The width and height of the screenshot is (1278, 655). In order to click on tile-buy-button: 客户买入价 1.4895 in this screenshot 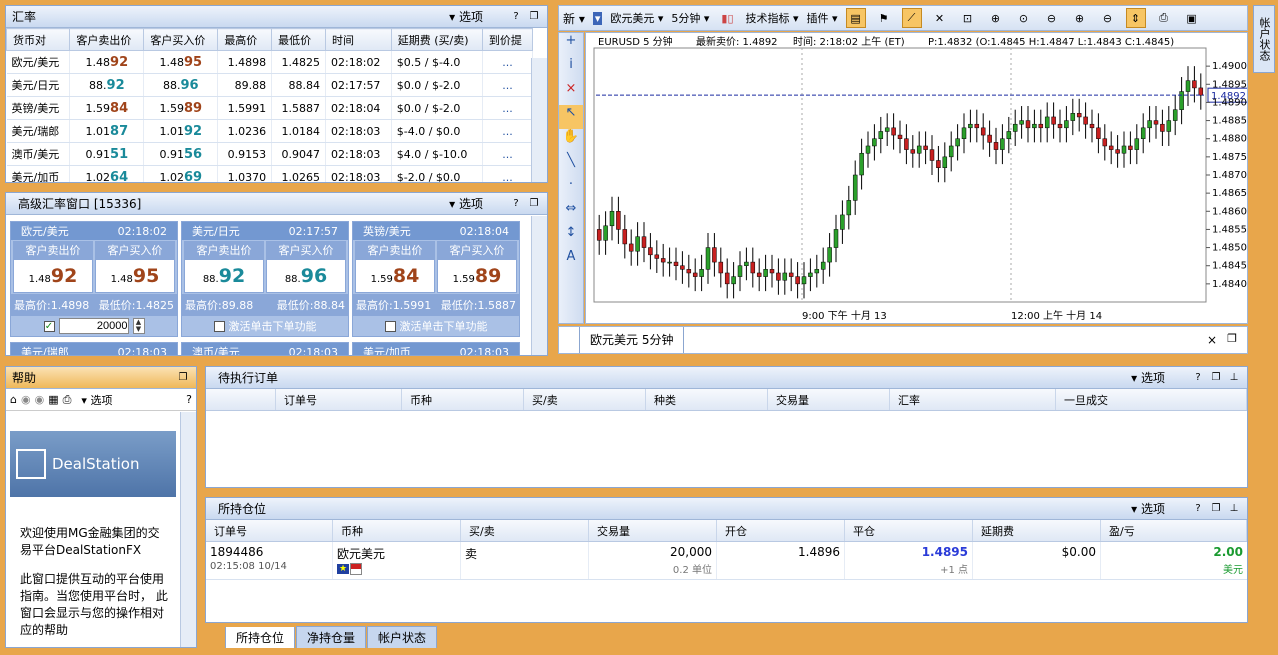, I will do `click(135, 267)`.